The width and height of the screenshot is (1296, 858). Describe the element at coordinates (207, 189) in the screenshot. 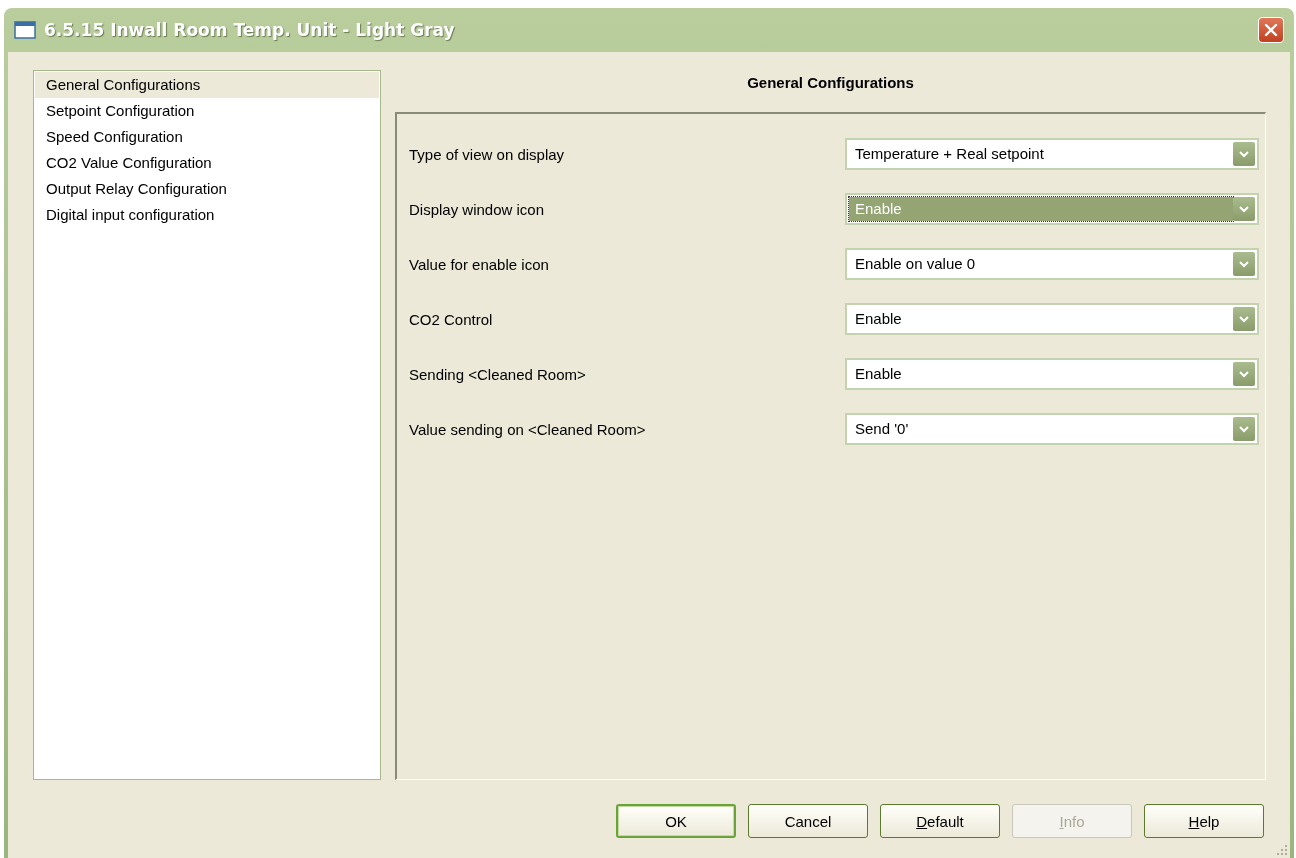

I see `sidebar-item: Output Relay Configuration` at that location.